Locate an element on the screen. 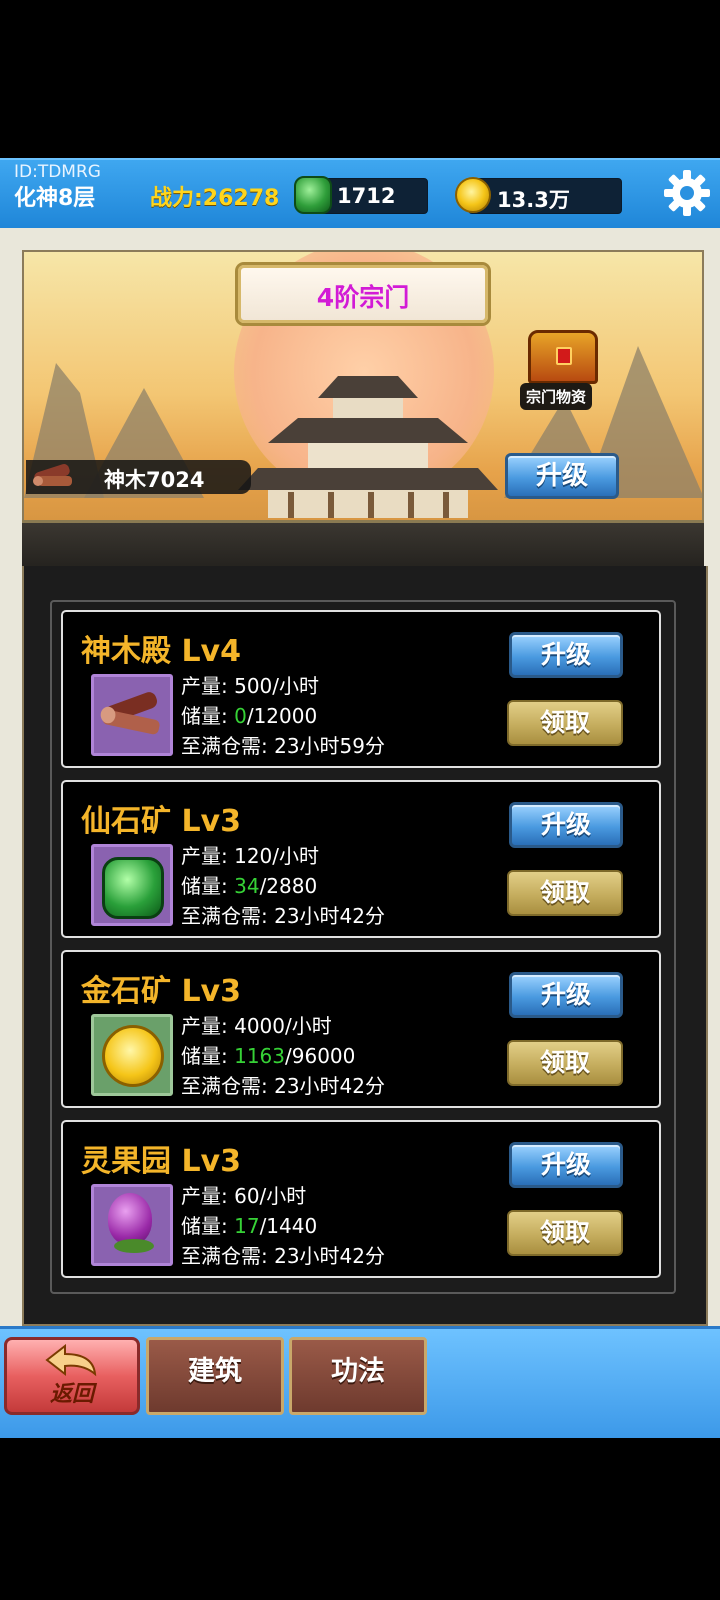 The height and width of the screenshot is (1600, 720). chest-lock is located at coordinates (564, 356).